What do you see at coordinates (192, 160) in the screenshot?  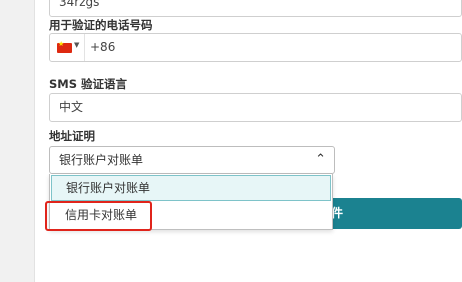 I see `address-proof-select: 银行账户对账单 ⌃` at bounding box center [192, 160].